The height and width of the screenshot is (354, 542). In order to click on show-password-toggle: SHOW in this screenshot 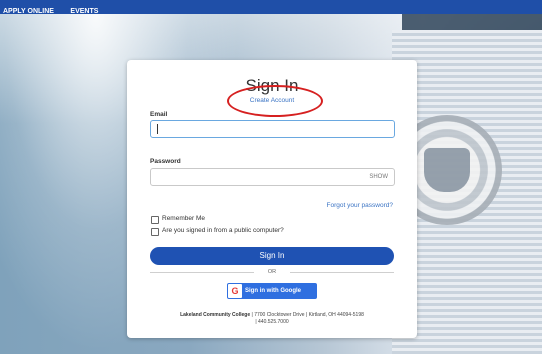, I will do `click(378, 177)`.